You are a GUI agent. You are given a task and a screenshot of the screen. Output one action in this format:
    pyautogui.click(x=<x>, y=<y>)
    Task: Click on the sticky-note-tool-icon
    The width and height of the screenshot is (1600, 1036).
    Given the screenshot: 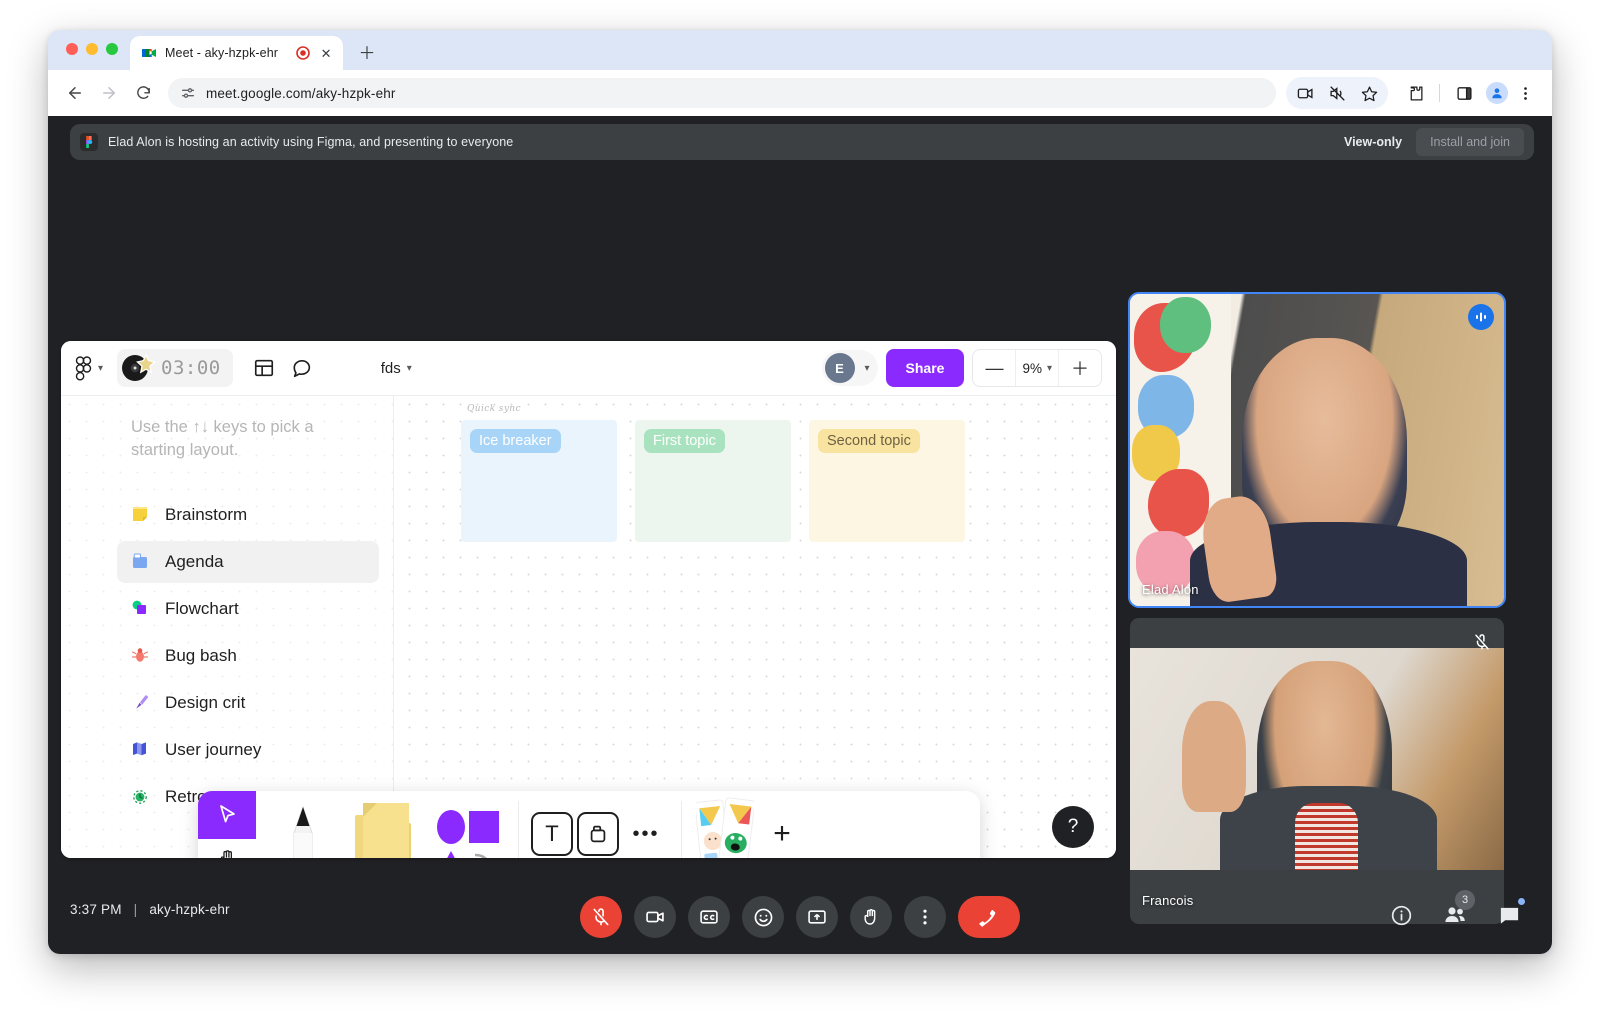 What is the action you would take?
    pyautogui.click(x=385, y=824)
    